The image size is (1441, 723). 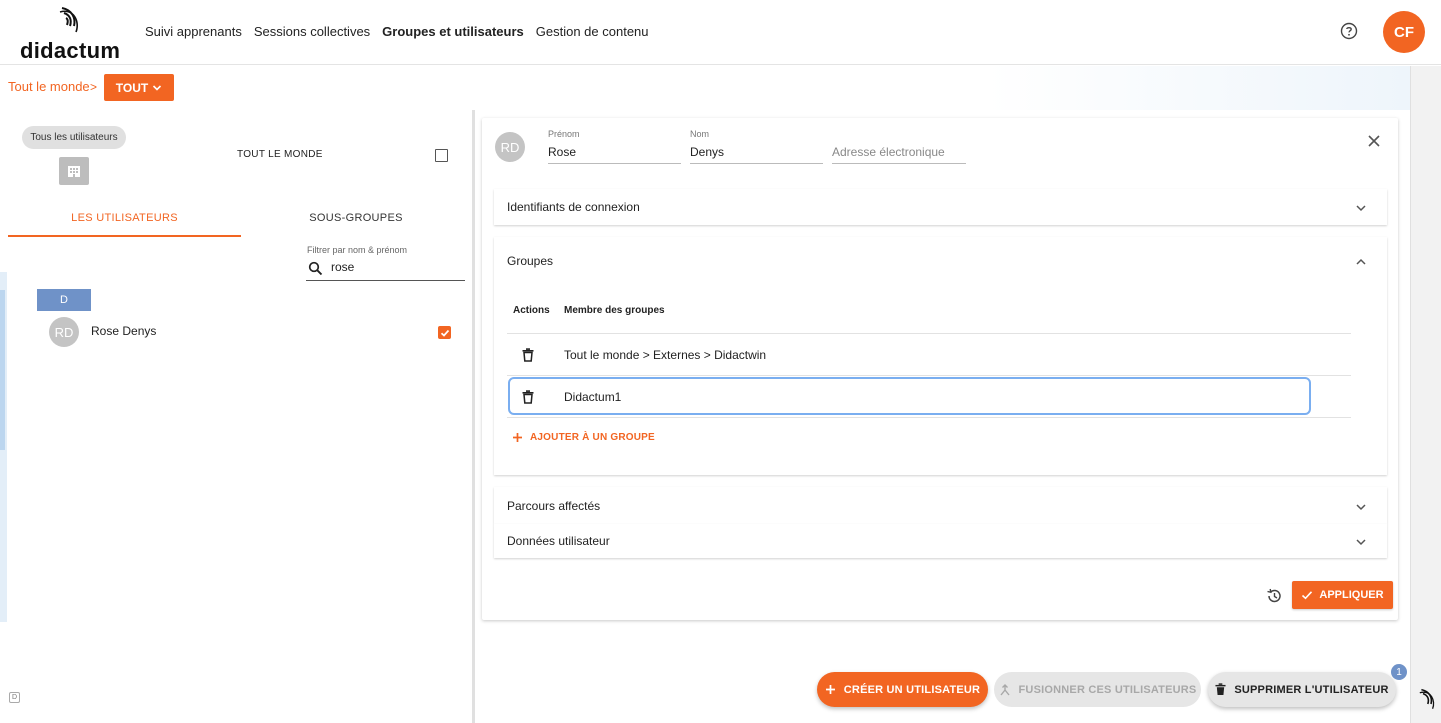 What do you see at coordinates (756, 150) in the screenshot?
I see `last-name-input` at bounding box center [756, 150].